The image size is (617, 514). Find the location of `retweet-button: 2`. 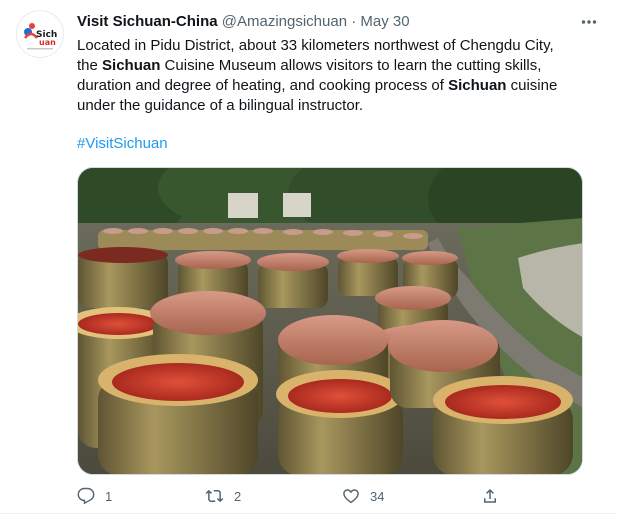

retweet-button: 2 is located at coordinates (223, 496).